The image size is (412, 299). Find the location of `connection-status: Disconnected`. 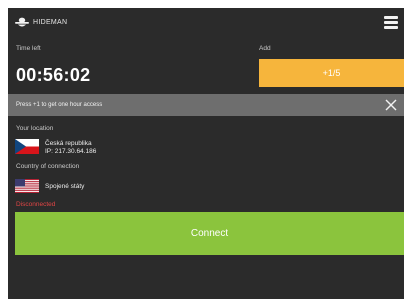

connection-status: Disconnected is located at coordinates (36, 204).